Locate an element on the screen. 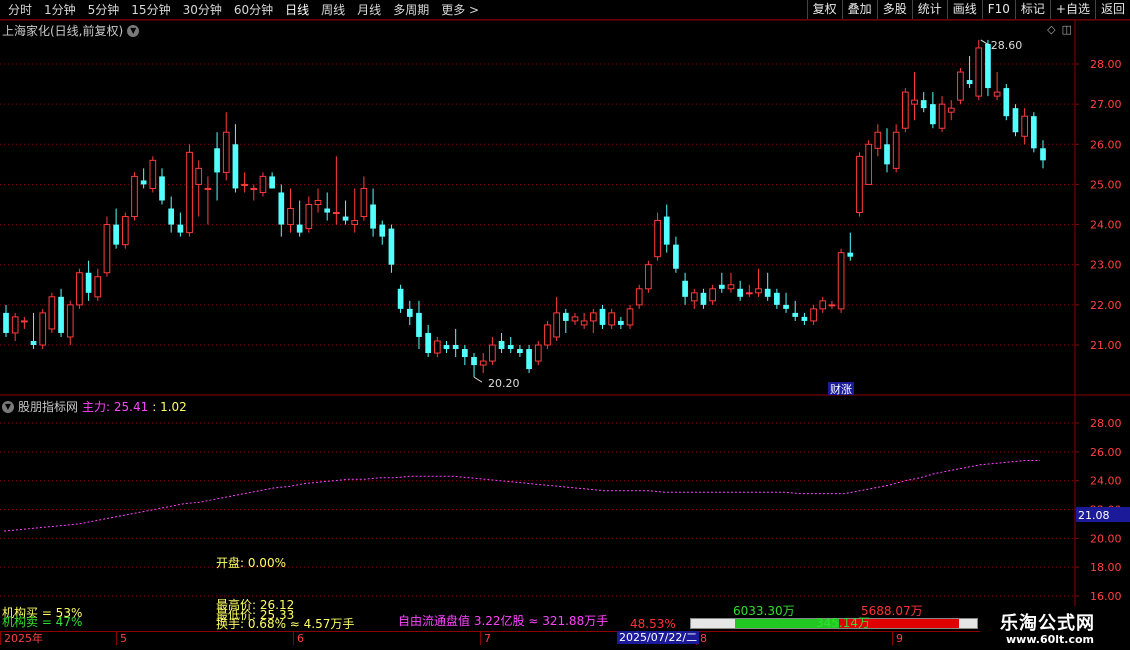  y-tick-label: 16.00 is located at coordinates (1106, 596).